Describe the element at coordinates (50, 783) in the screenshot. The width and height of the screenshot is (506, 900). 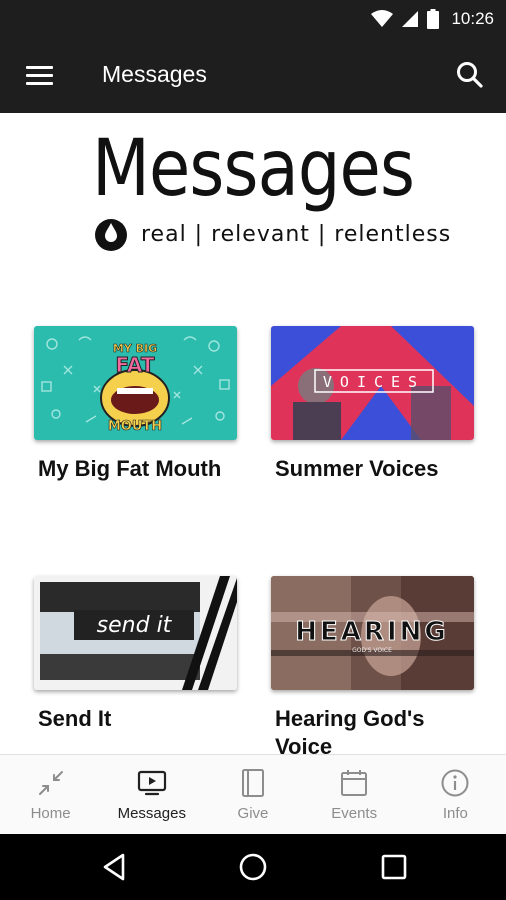
I see `collapse-arrows-icon` at that location.